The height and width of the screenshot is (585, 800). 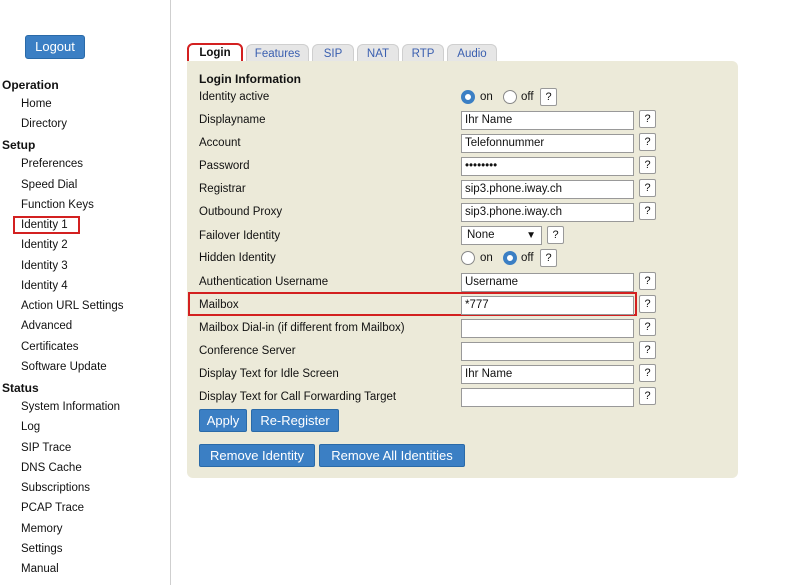 What do you see at coordinates (295, 420) in the screenshot?
I see `reregister-button: Re-Register` at bounding box center [295, 420].